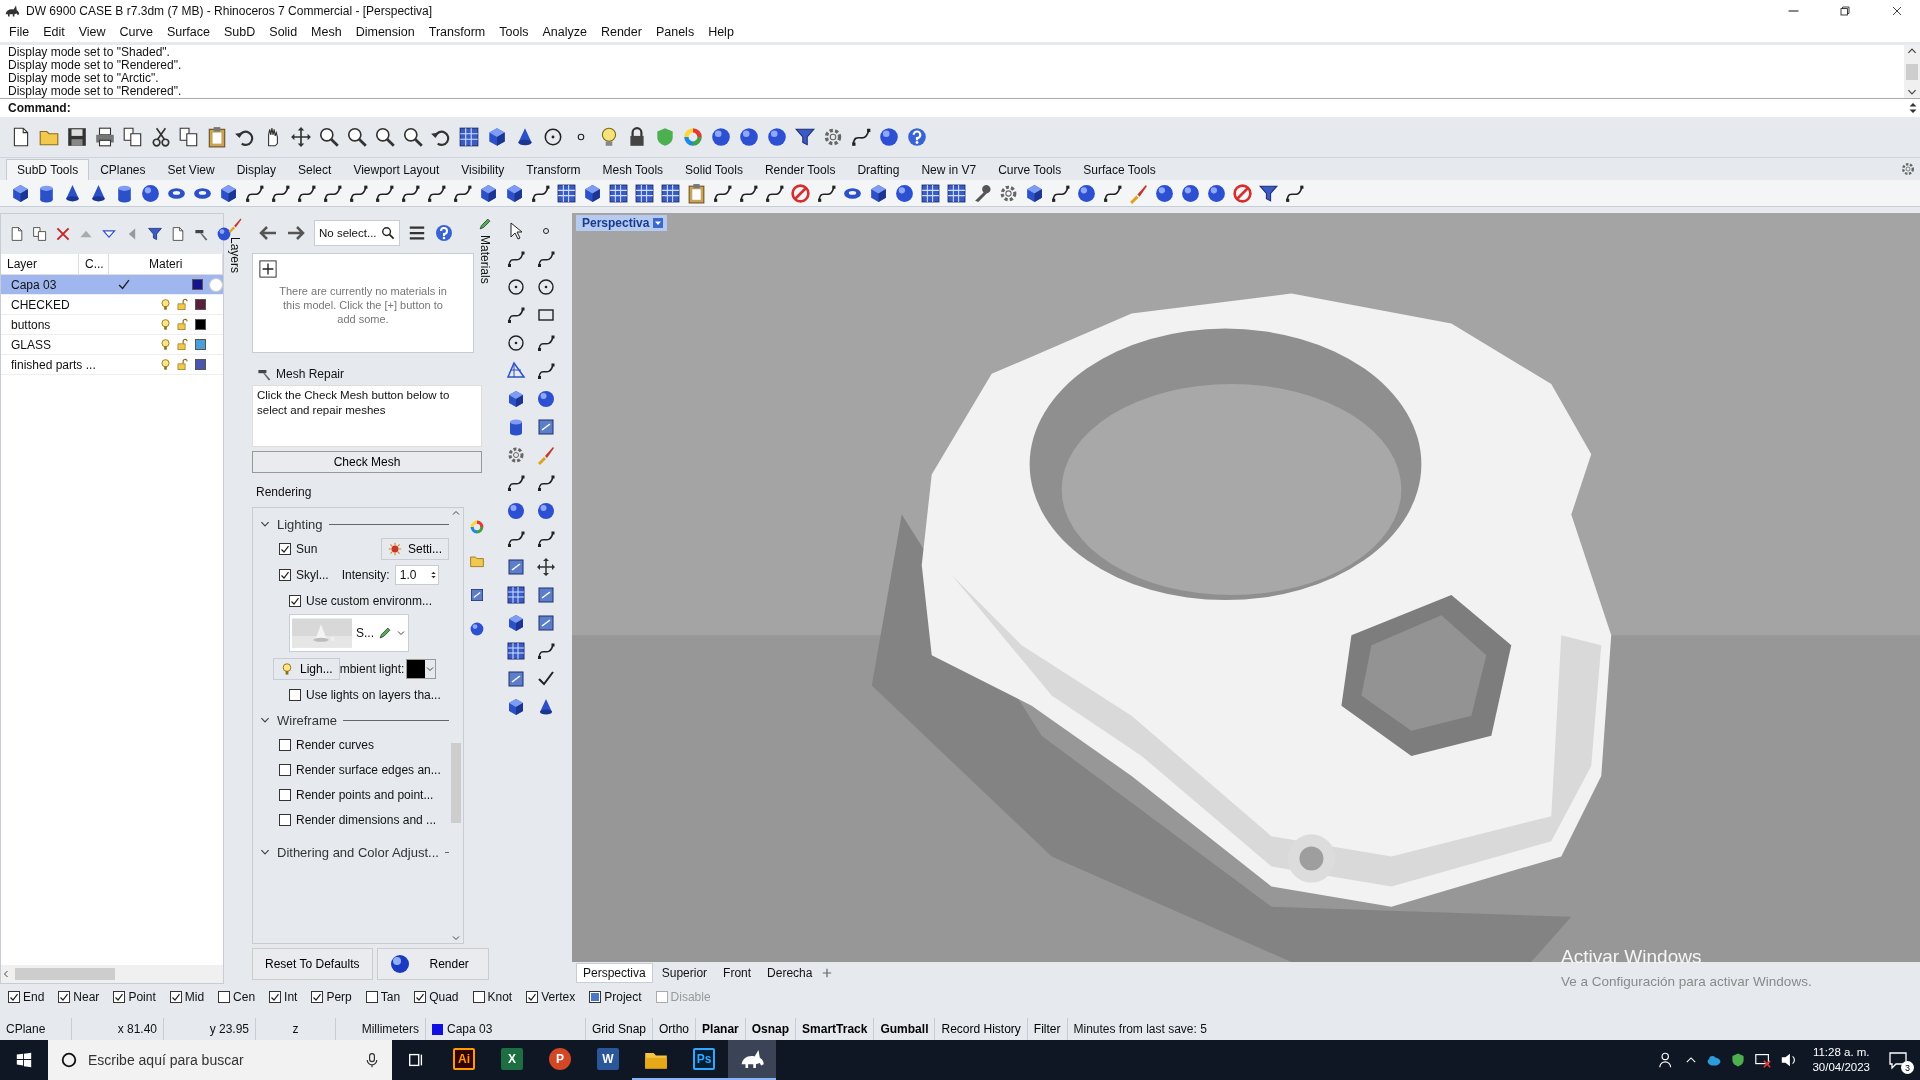  Describe the element at coordinates (514, 32) in the screenshot. I see `menu-item: Tools` at that location.